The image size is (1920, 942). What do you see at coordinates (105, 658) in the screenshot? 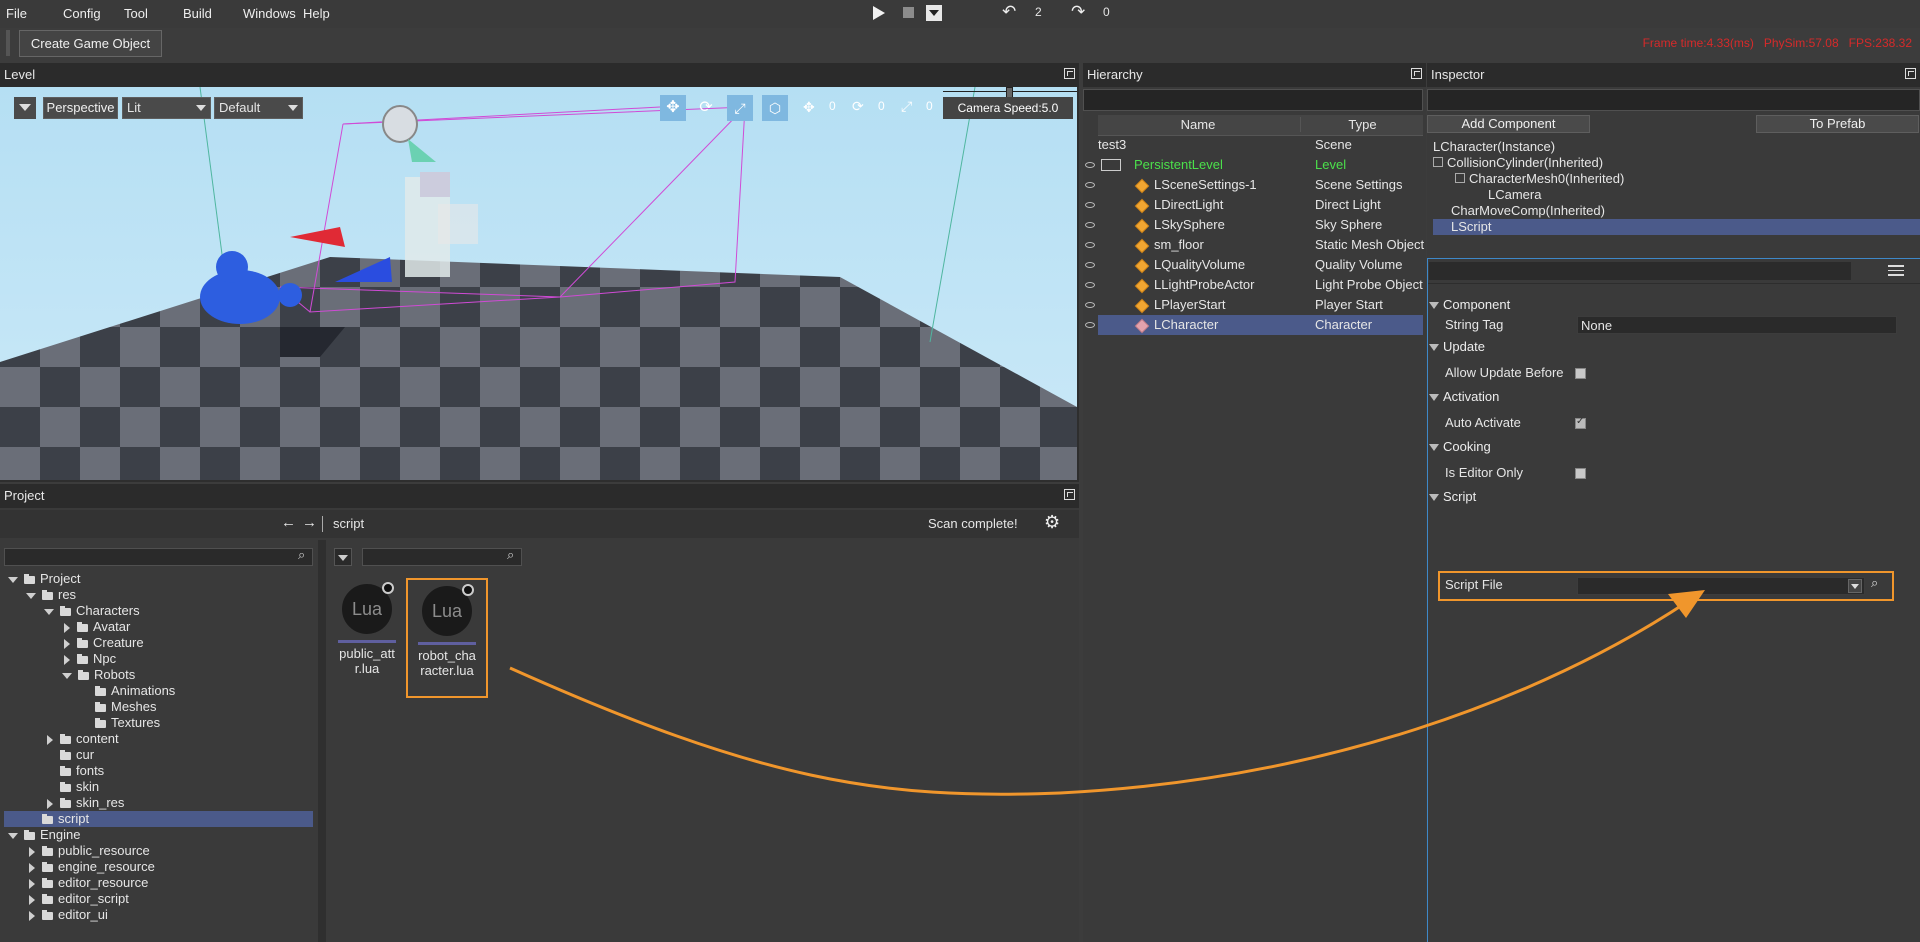
I see `tree-label: Npc` at bounding box center [105, 658].